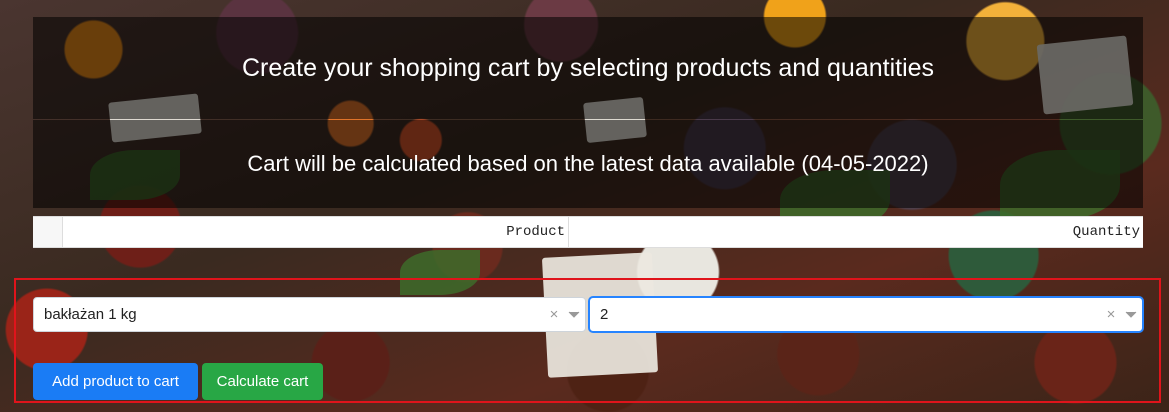 Image resolution: width=1169 pixels, height=412 pixels. I want to click on table-header-index, so click(48, 232).